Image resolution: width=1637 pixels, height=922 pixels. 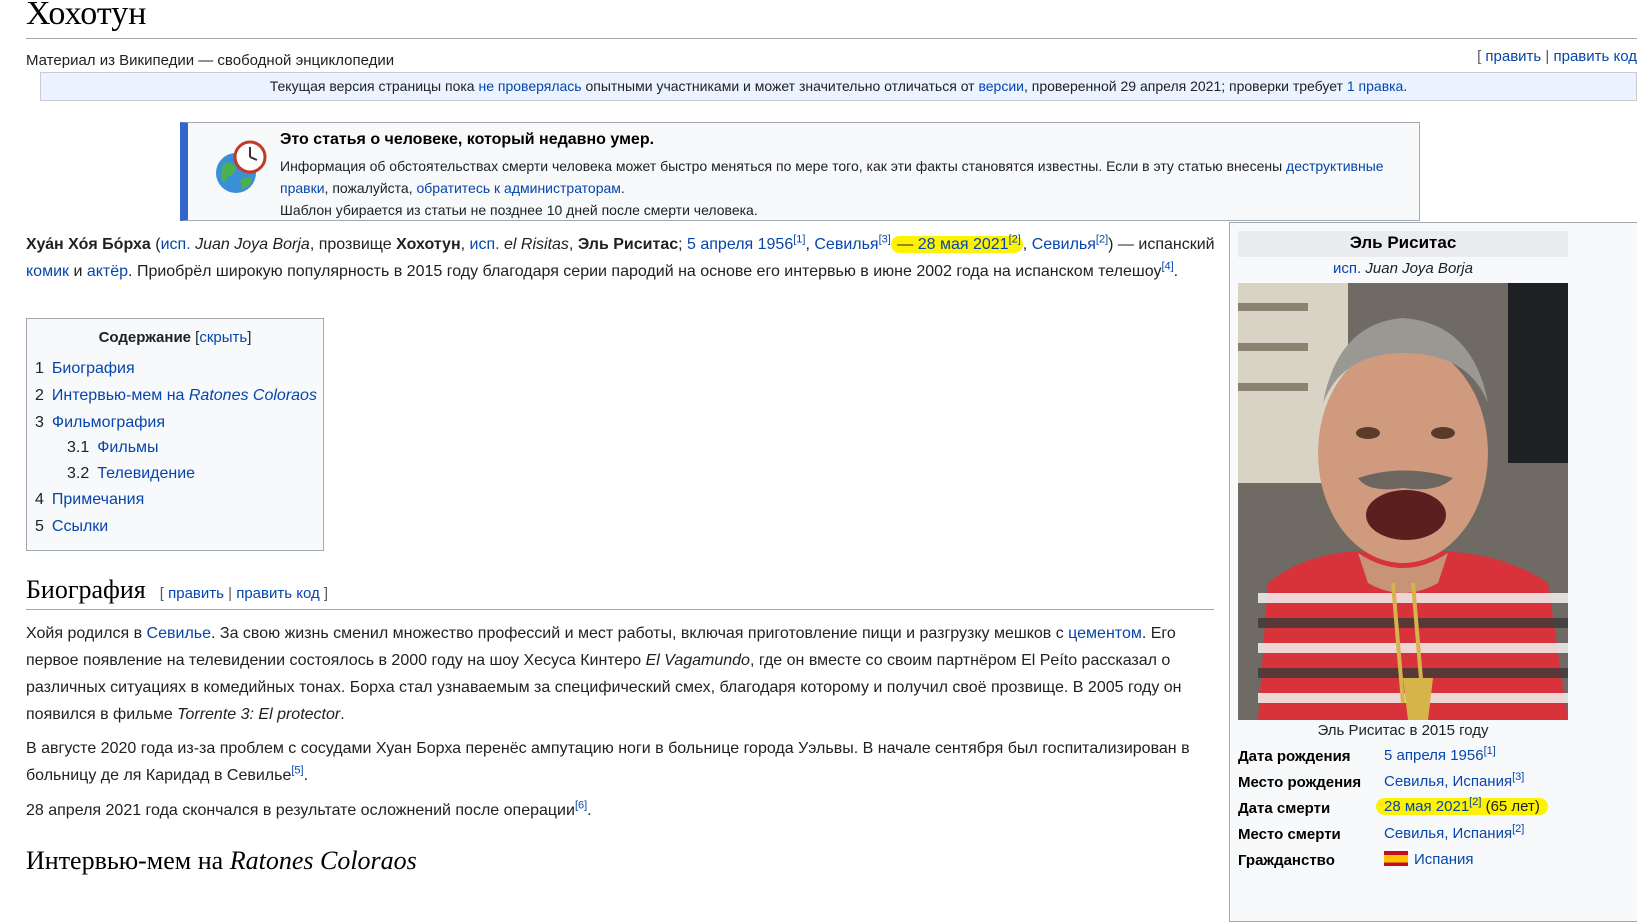 I want to click on clock-globe-icon, so click(x=241, y=166).